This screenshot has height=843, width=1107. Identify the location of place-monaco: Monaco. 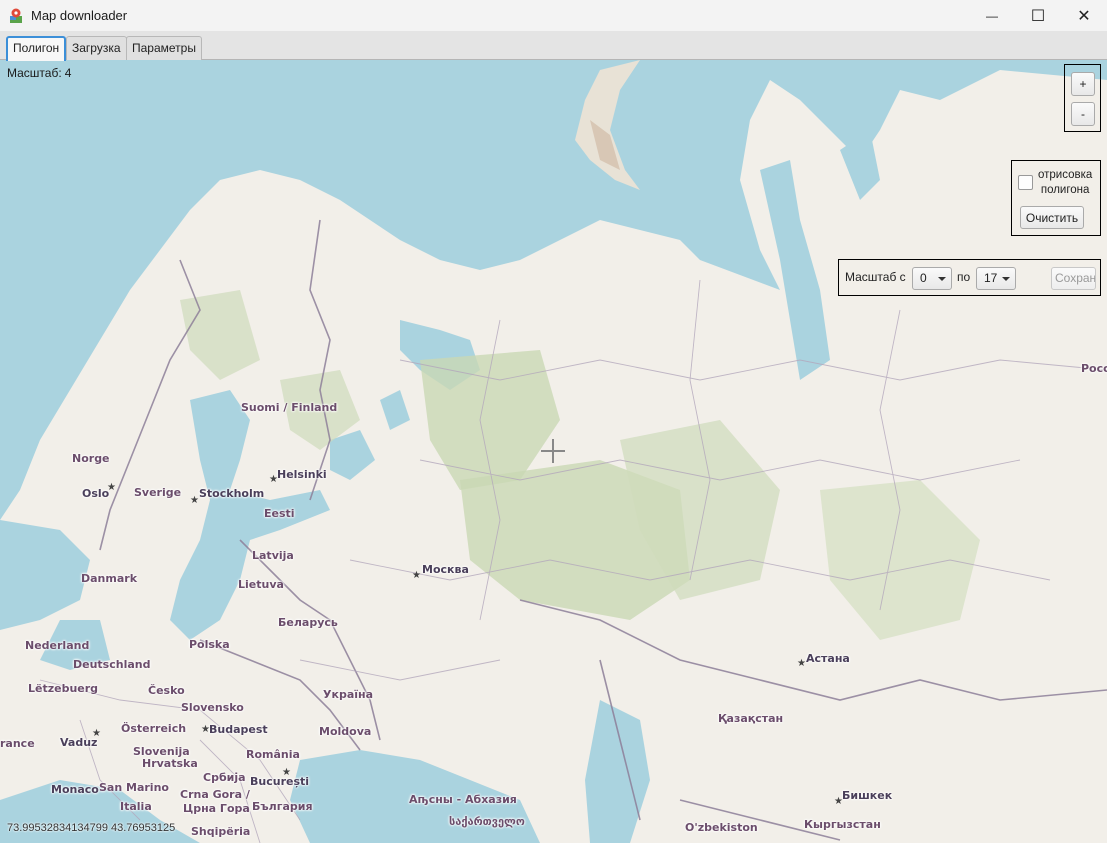
(75, 789).